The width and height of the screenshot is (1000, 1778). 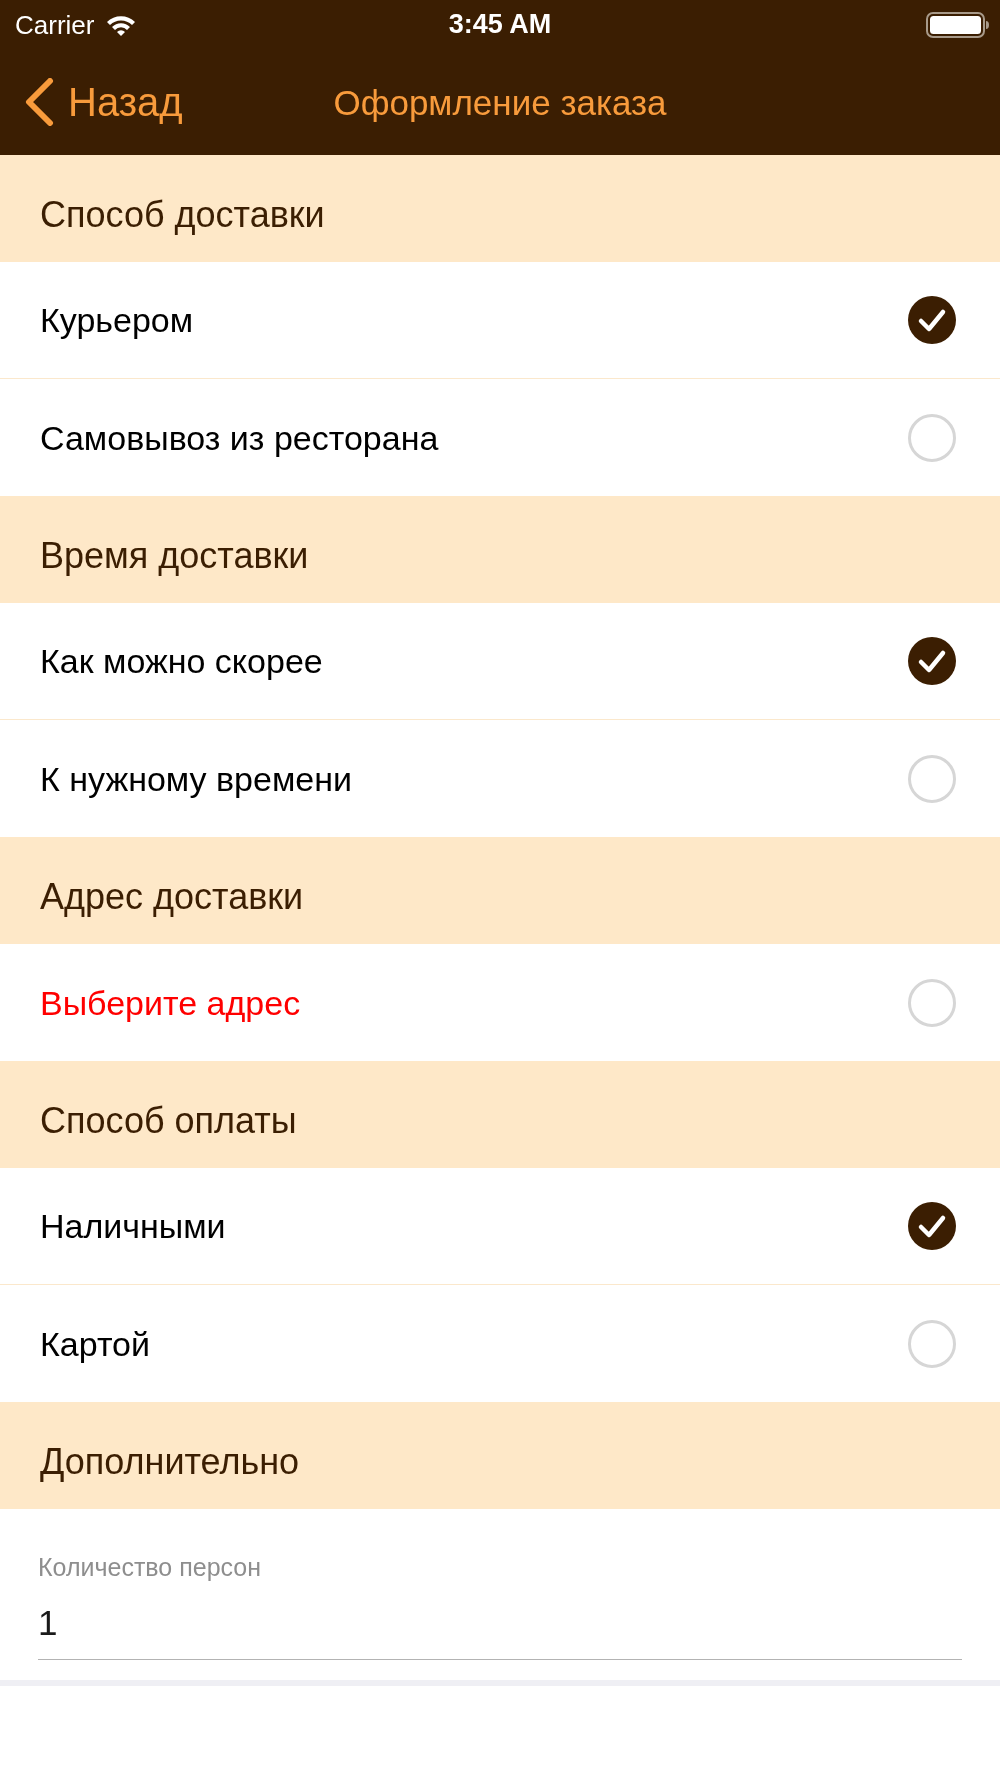 What do you see at coordinates (170, 1003) in the screenshot?
I see `option-label: Выберите адрес` at bounding box center [170, 1003].